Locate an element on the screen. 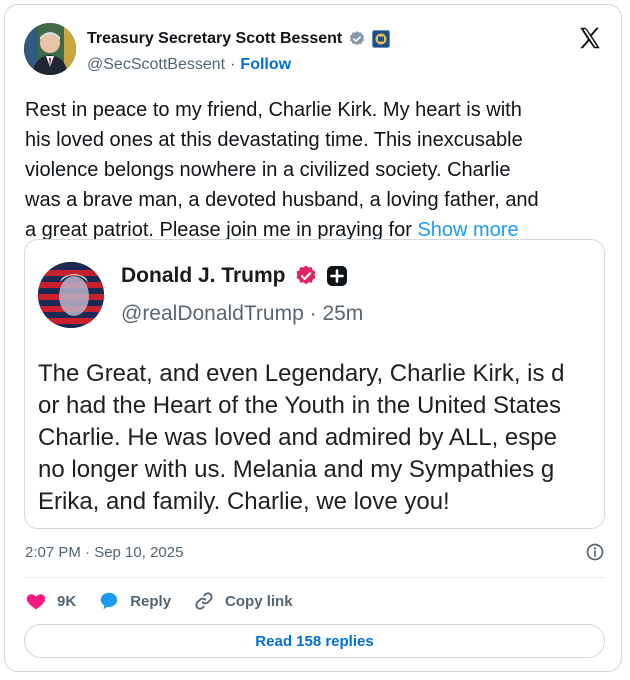  copy-link-label: Copy link is located at coordinates (259, 601).